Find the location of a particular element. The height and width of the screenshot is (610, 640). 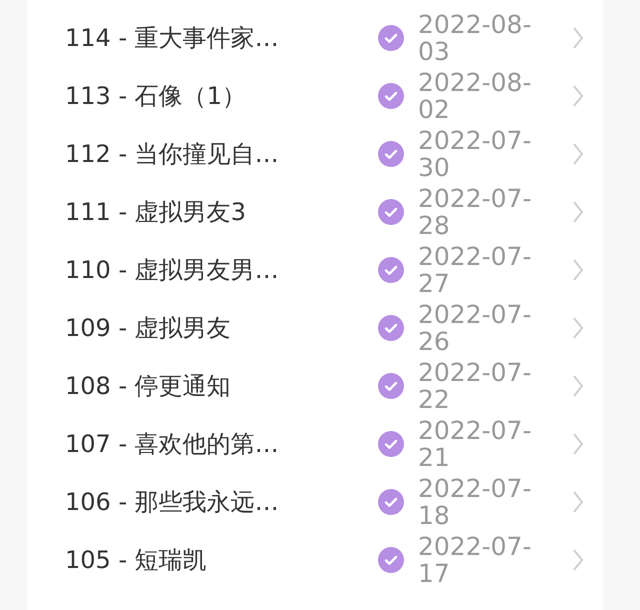

chapter-date: 2022-07-26 is located at coordinates (475, 328).